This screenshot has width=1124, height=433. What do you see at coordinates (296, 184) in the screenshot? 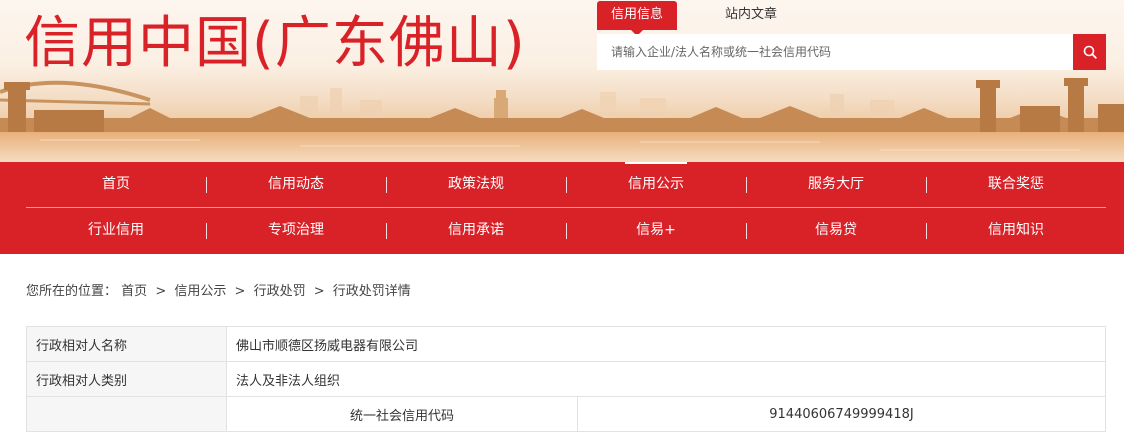
I see `nav-item-credit-news: 信用动态` at bounding box center [296, 184].